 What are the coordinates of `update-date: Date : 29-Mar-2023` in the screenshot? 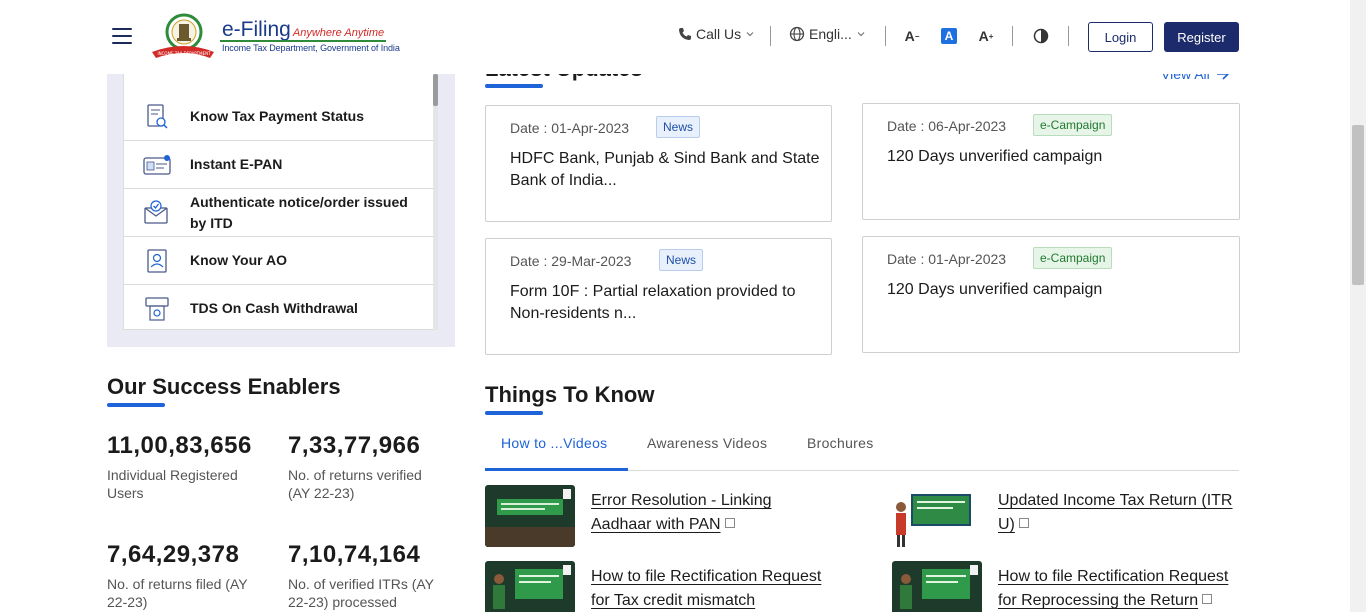 It's located at (571, 261).